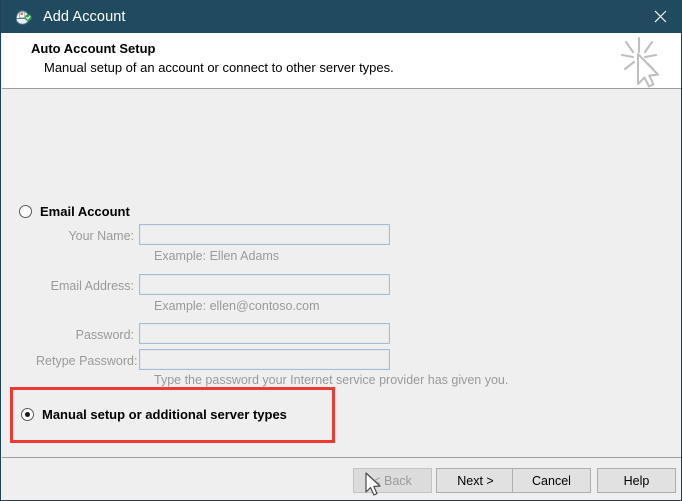  Describe the element at coordinates (392, 480) in the screenshot. I see `back-button: < Back` at that location.